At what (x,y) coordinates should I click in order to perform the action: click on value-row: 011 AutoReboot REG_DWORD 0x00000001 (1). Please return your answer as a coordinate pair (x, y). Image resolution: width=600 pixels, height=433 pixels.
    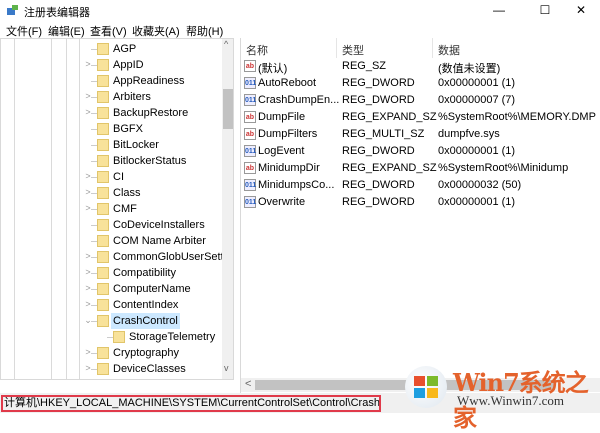
    Looking at the image, I should click on (420, 83).